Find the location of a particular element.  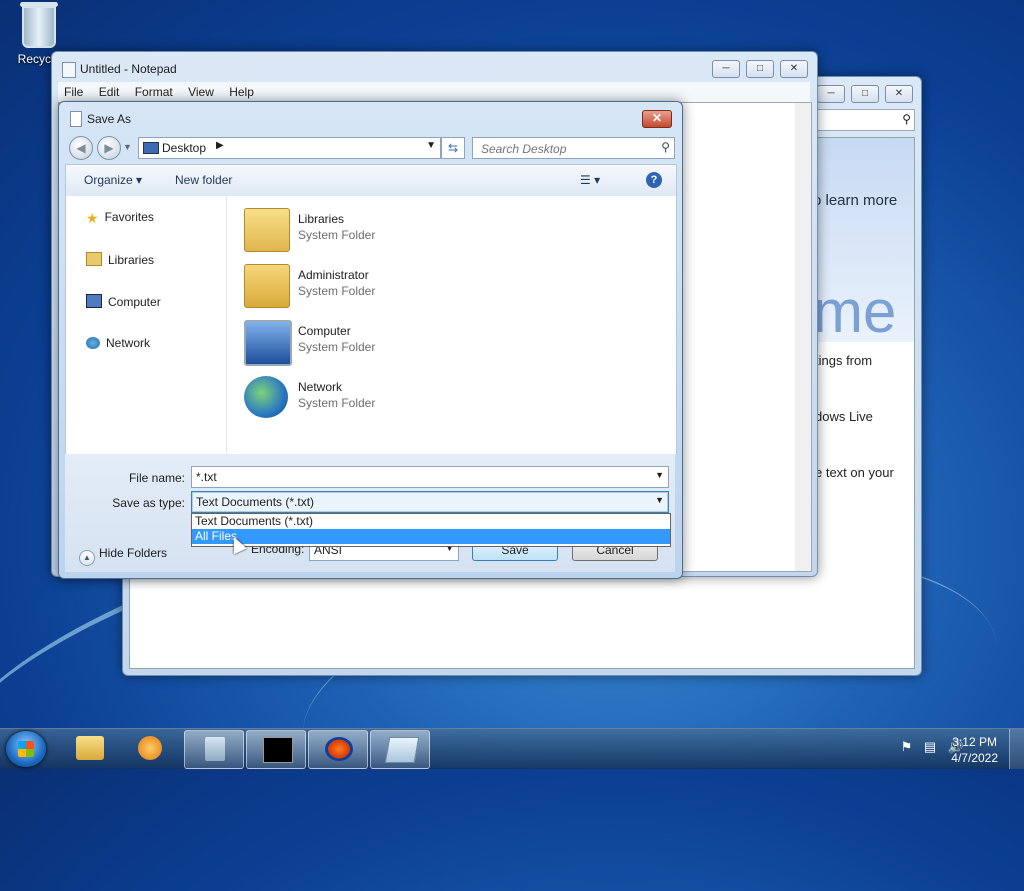

folder-item-libraries: Libraries System Folder is located at coordinates (334, 229).